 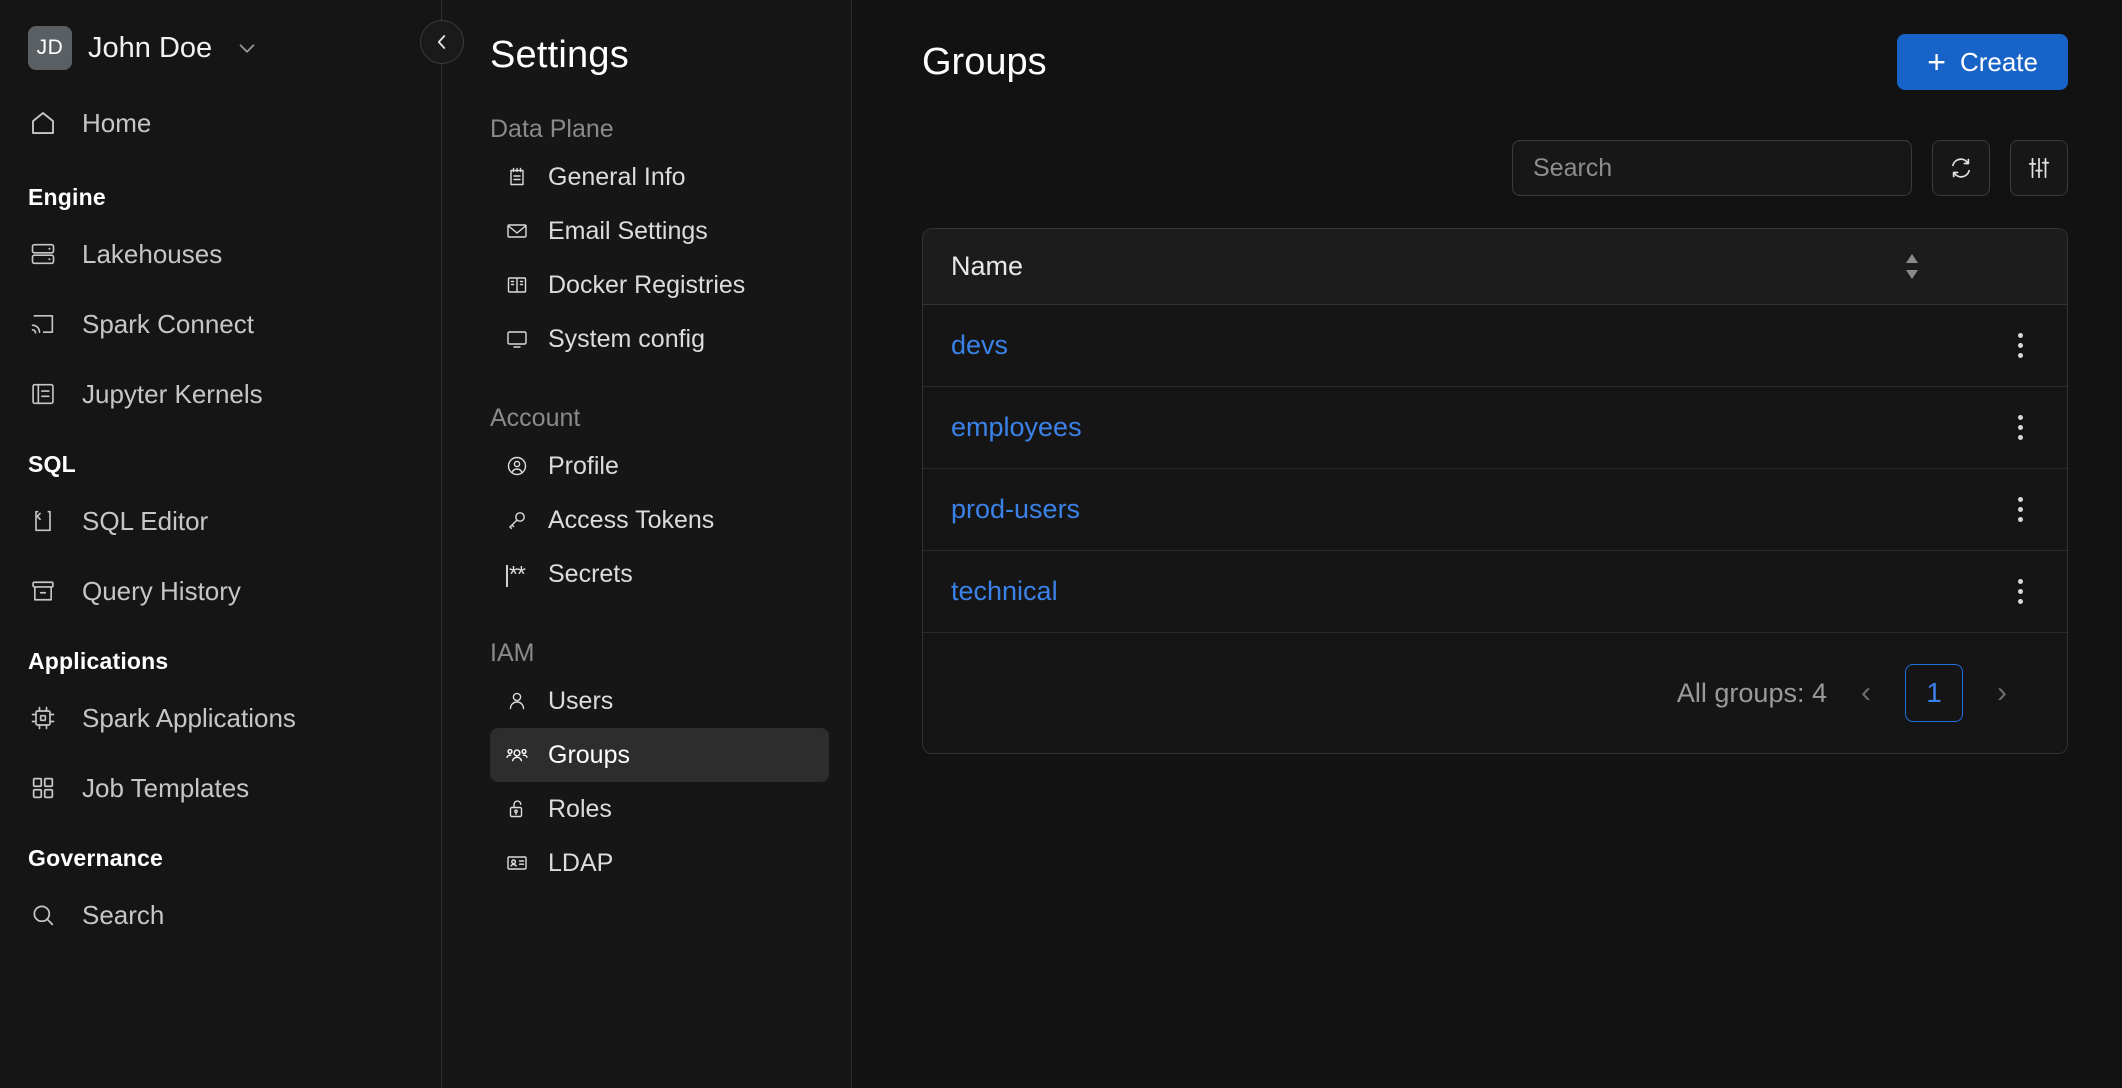 I want to click on refresh-button, so click(x=1961, y=168).